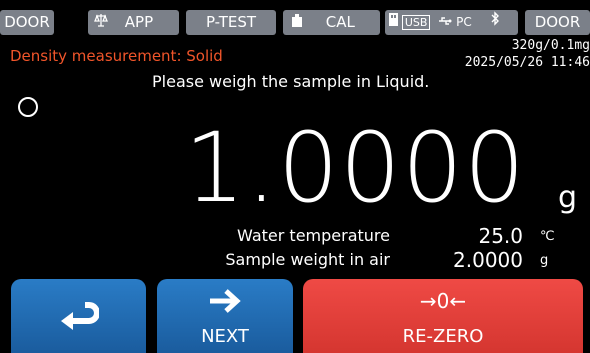  Describe the element at coordinates (307, 259) in the screenshot. I see `sample-weight-air-label: Sample weight in air` at that location.